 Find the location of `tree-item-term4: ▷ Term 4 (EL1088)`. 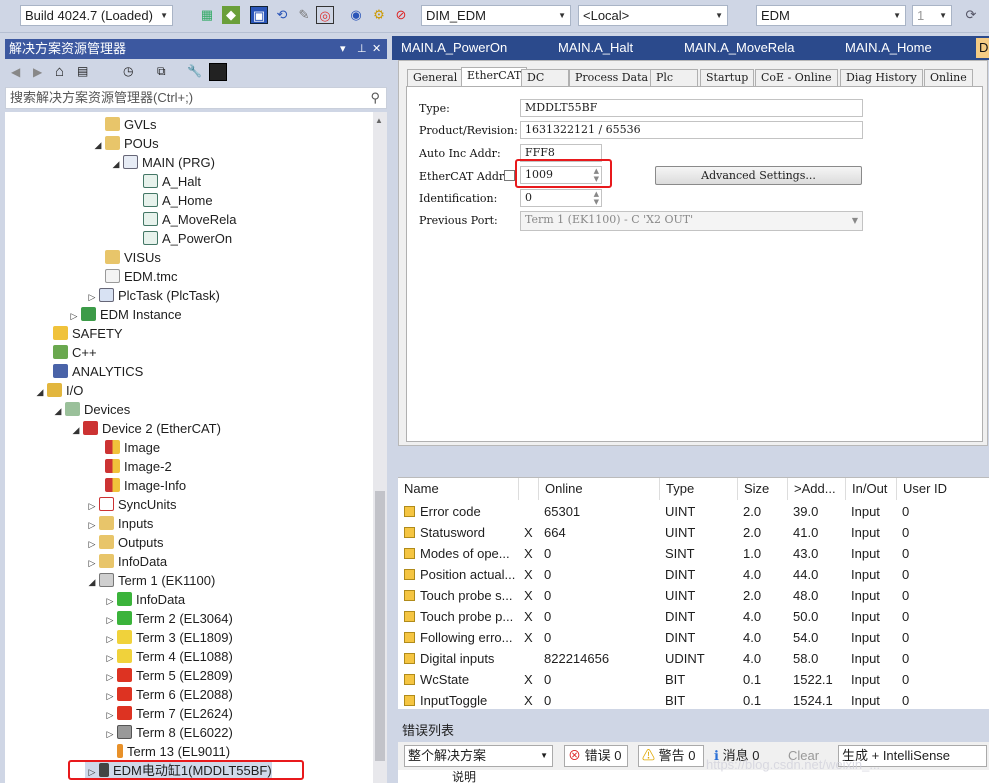

tree-item-term4: ▷ Term 4 (EL1088) is located at coordinates (168, 656).